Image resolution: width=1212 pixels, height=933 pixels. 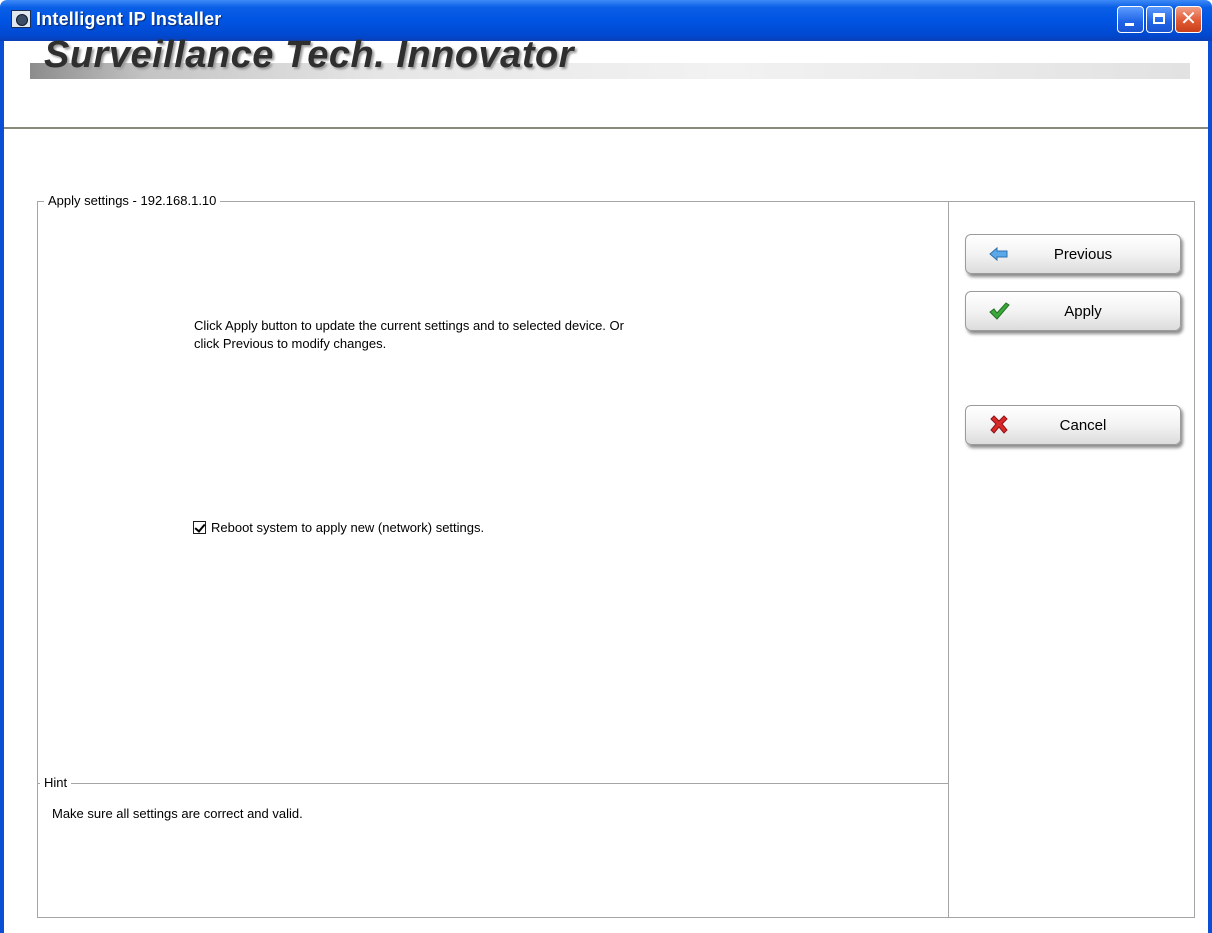 What do you see at coordinates (56, 782) in the screenshot?
I see `hint-title: Hint` at bounding box center [56, 782].